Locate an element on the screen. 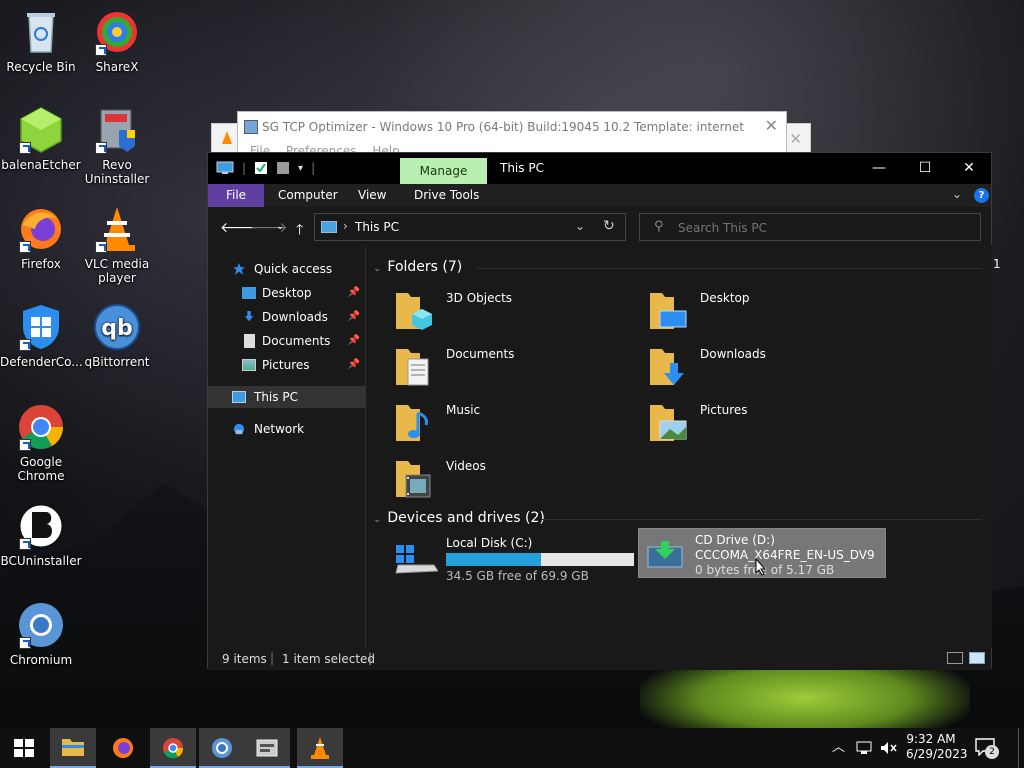  folder-documents: Documents is located at coordinates (514, 370).